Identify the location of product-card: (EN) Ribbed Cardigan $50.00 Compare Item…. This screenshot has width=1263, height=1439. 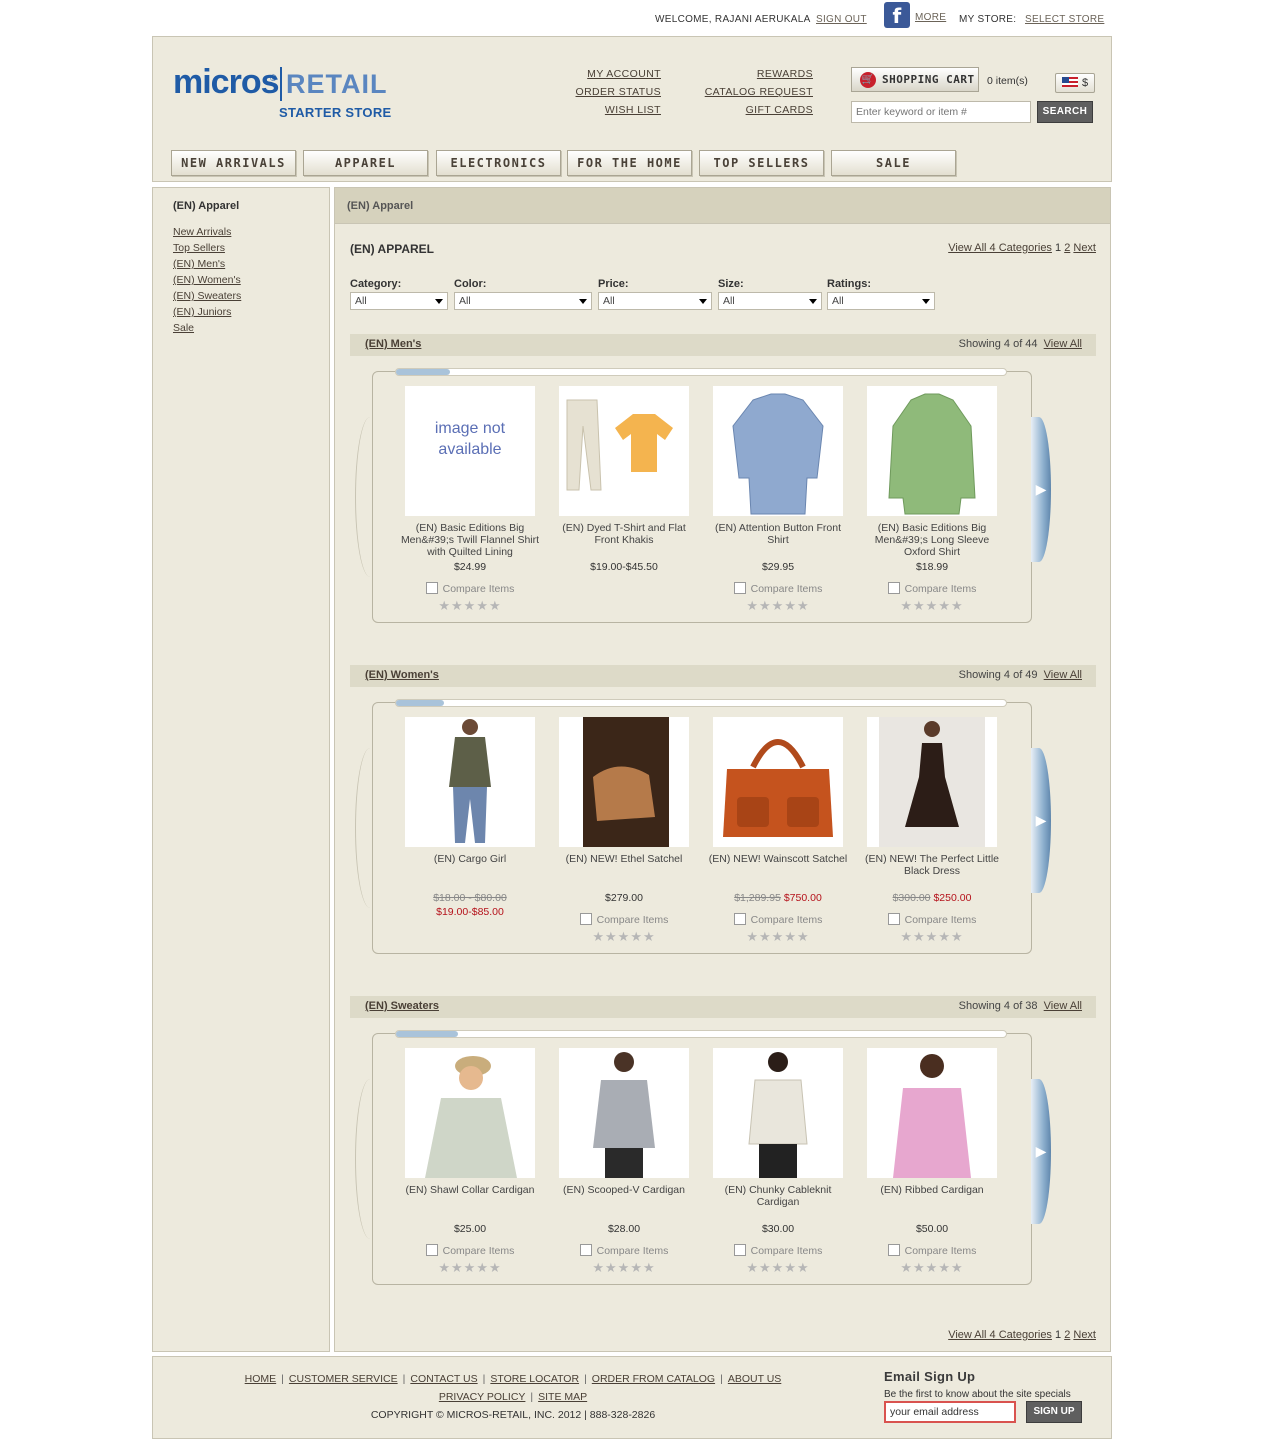
(932, 1162).